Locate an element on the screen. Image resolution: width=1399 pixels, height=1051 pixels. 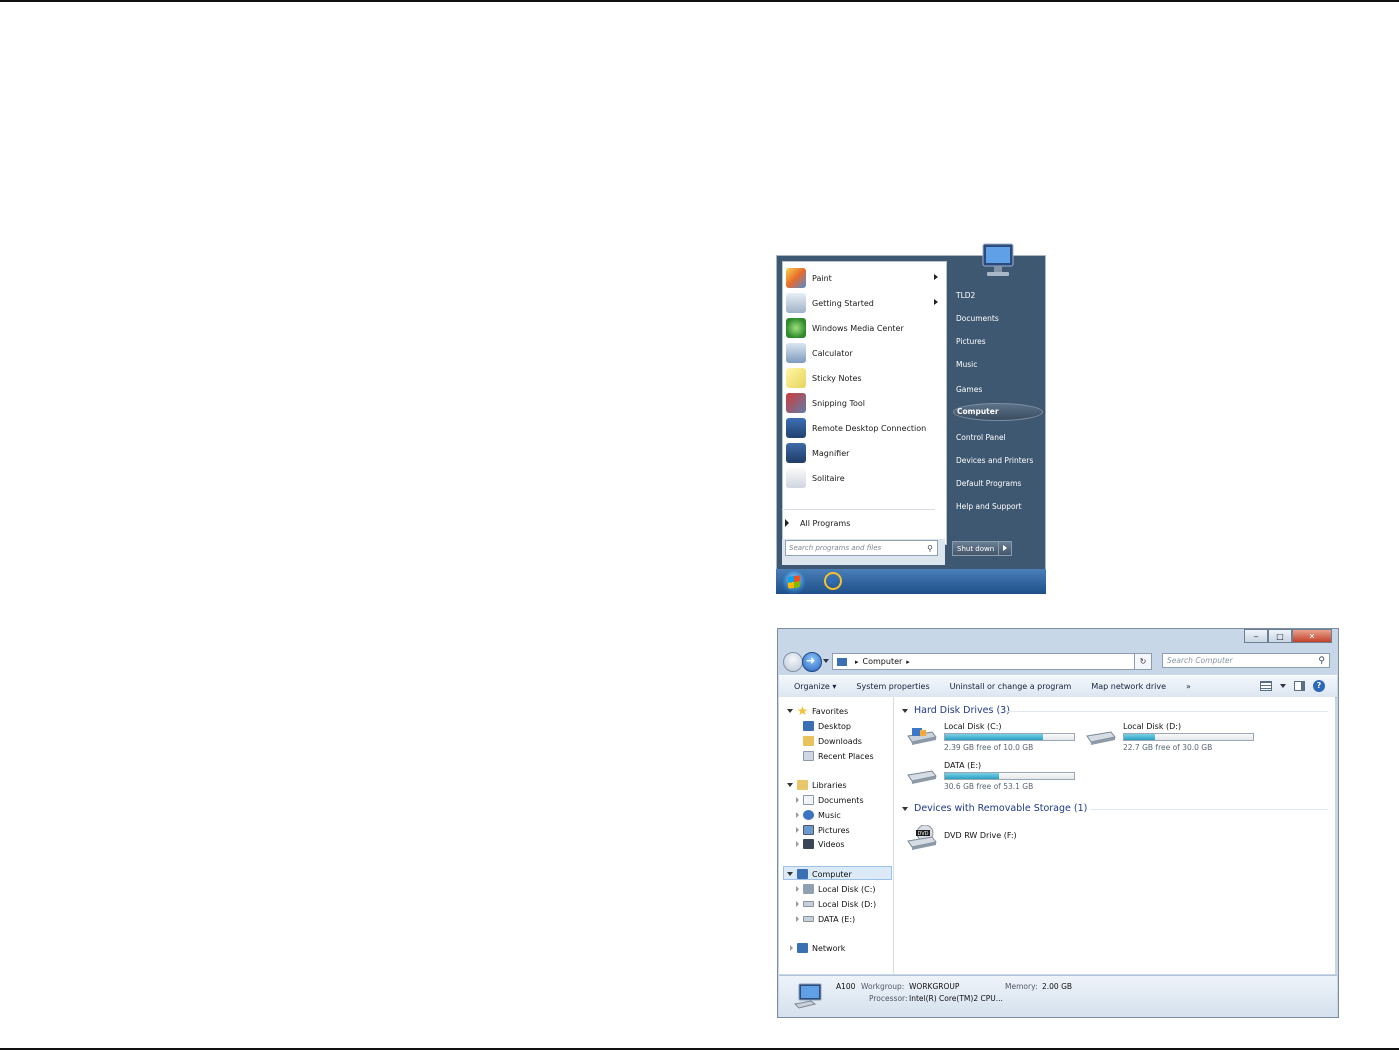
program-item: Snipping Tool is located at coordinates (864, 403).